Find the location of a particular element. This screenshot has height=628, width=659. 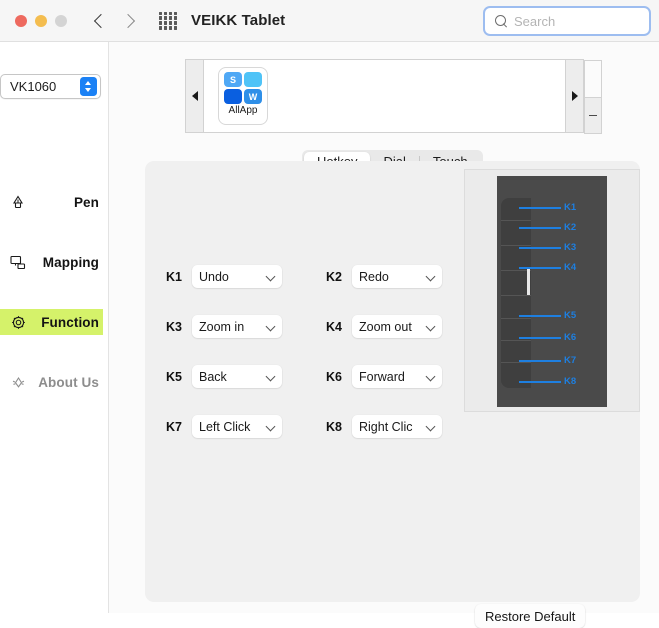

close-button is located at coordinates (21, 20).